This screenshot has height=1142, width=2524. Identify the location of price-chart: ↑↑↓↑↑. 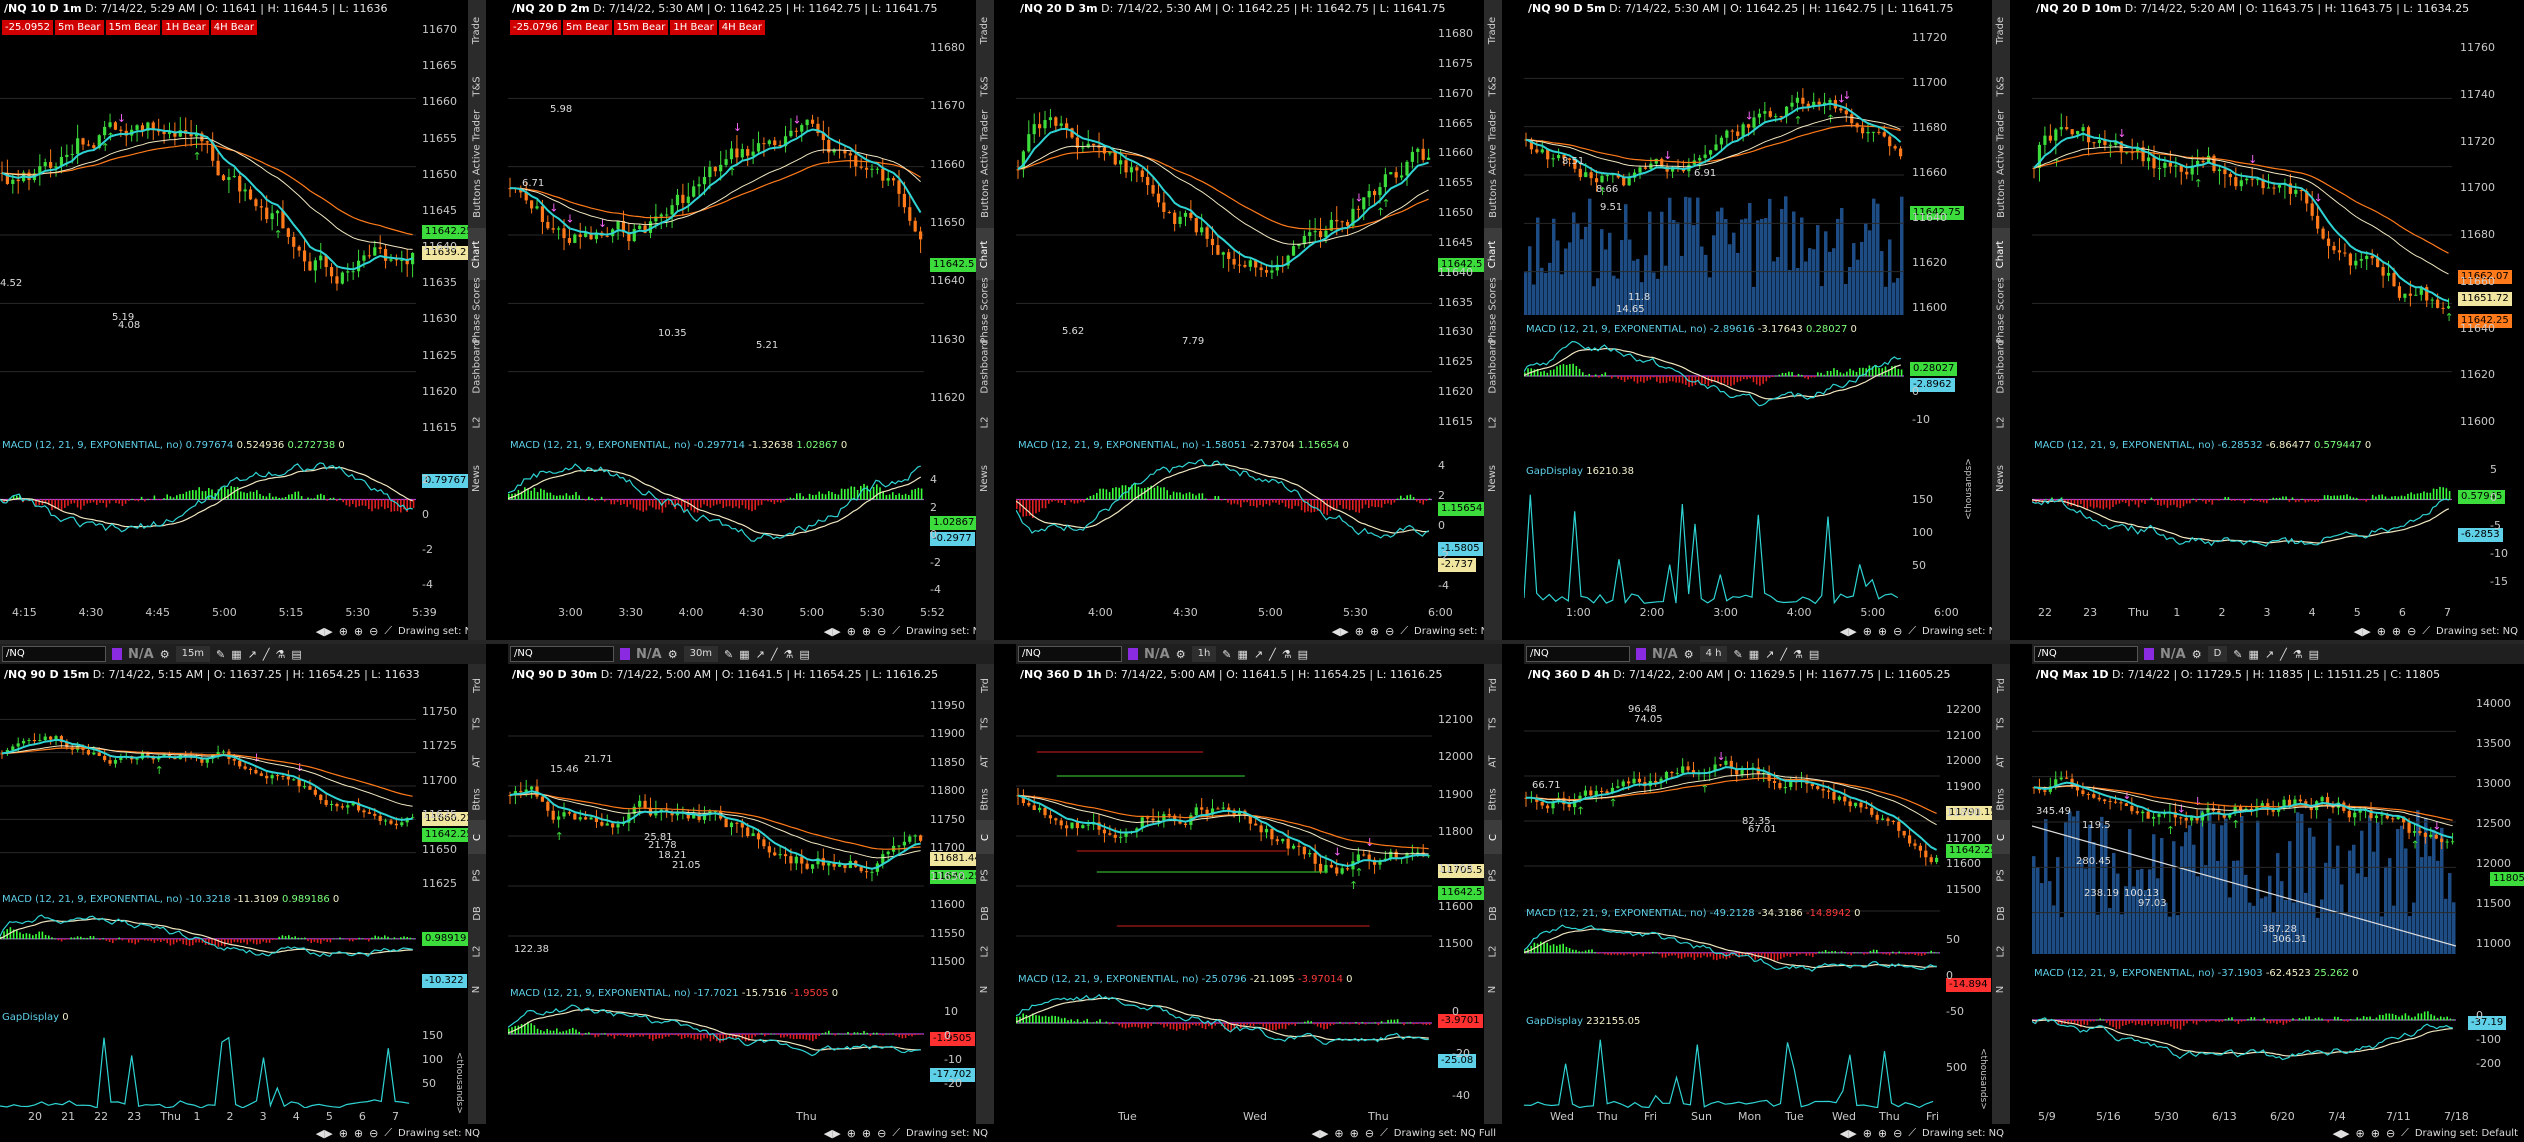
(208, 235).